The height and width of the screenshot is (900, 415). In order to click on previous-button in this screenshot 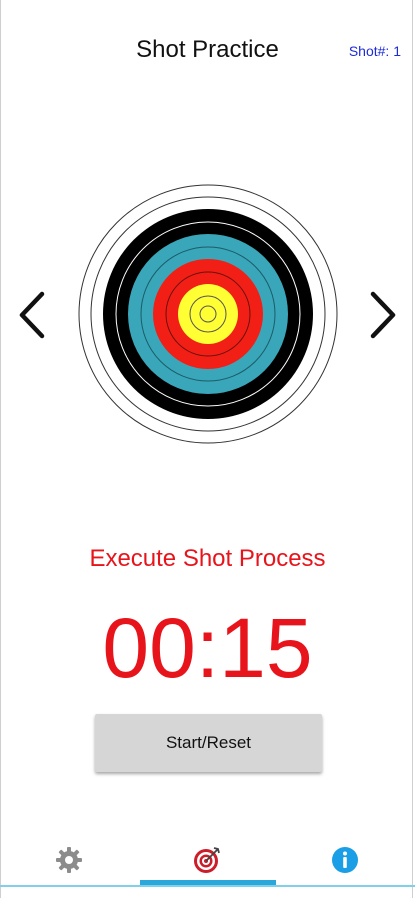, I will do `click(31, 315)`.